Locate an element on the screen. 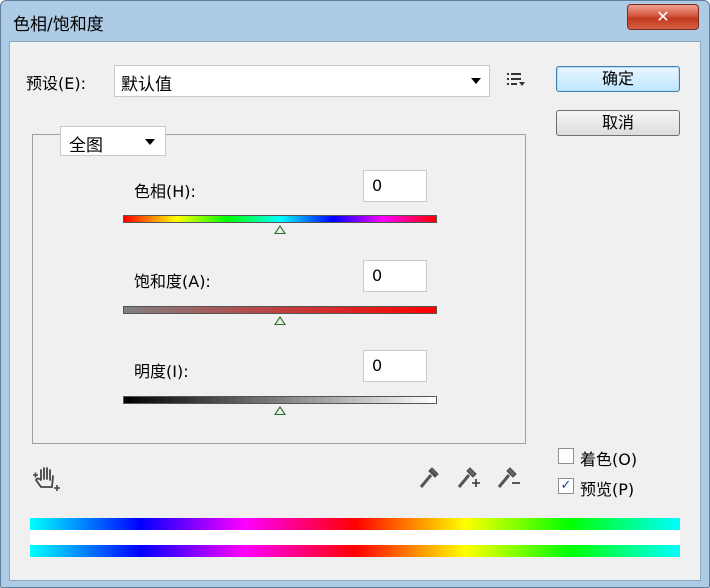  close-icon: ✕ is located at coordinates (663, 16).